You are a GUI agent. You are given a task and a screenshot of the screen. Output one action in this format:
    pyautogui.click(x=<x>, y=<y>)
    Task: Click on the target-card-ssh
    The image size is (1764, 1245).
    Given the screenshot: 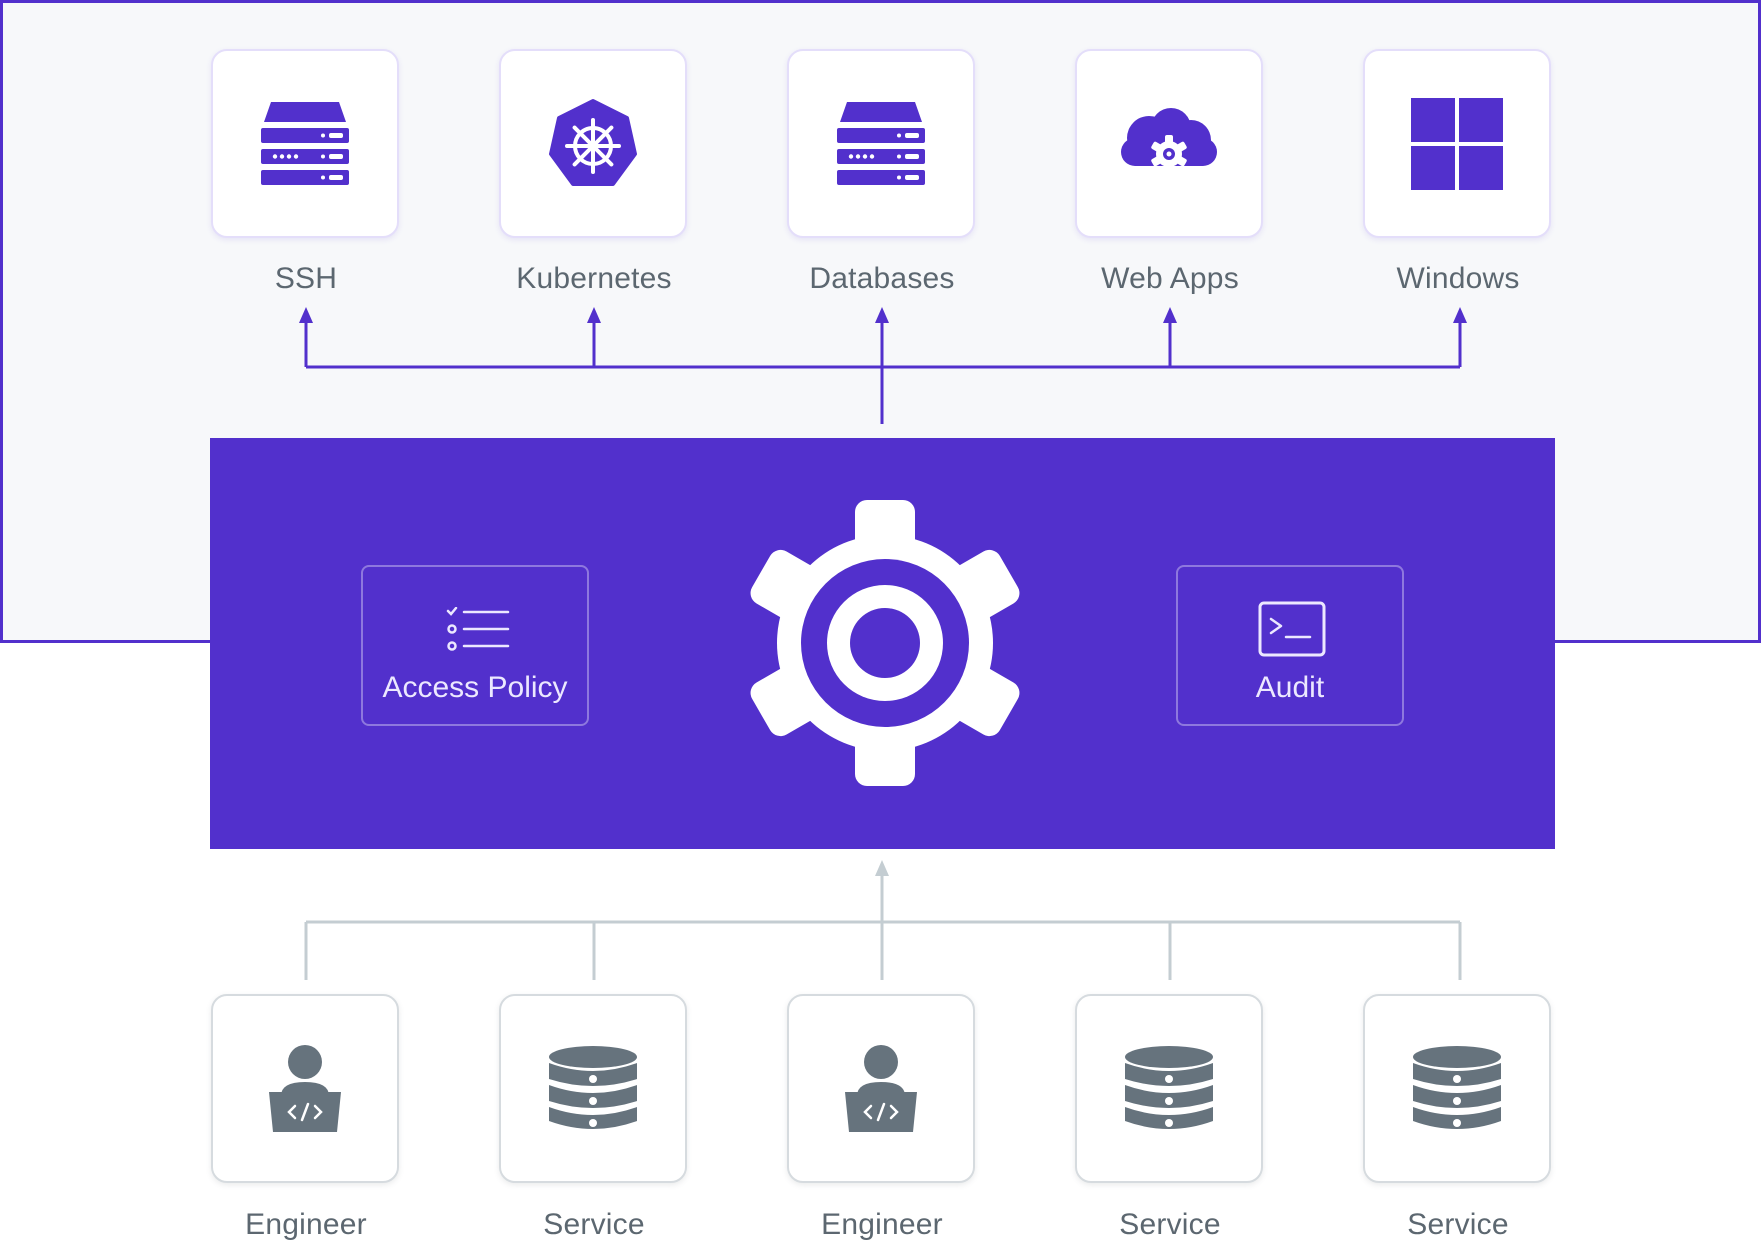 What is the action you would take?
    pyautogui.click(x=305, y=143)
    